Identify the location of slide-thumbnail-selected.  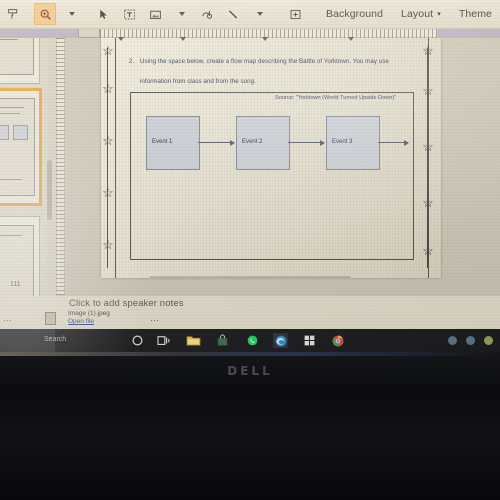
(20, 147).